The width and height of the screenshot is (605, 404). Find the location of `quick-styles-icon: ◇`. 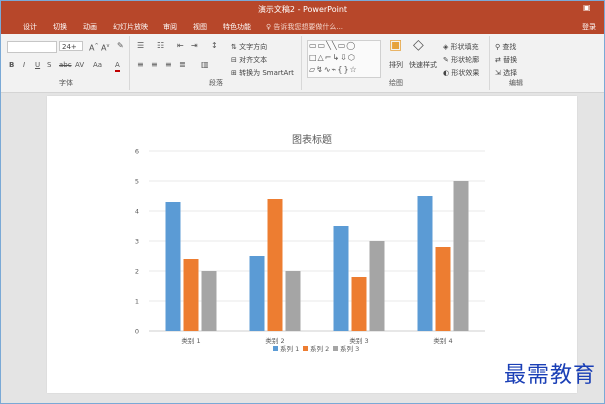

quick-styles-icon: ◇ is located at coordinates (418, 45).